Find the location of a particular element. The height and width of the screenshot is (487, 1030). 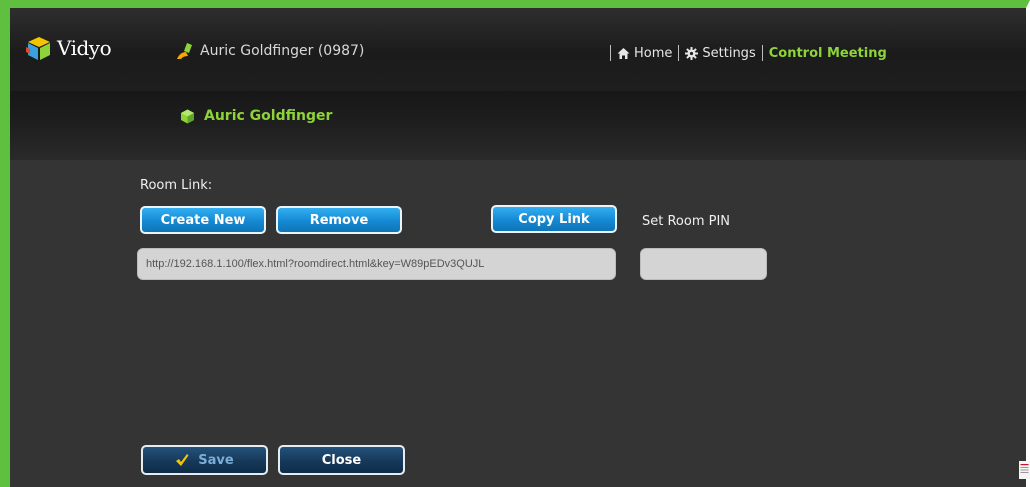

nav-control-meeting: Control Meeting is located at coordinates (828, 53).